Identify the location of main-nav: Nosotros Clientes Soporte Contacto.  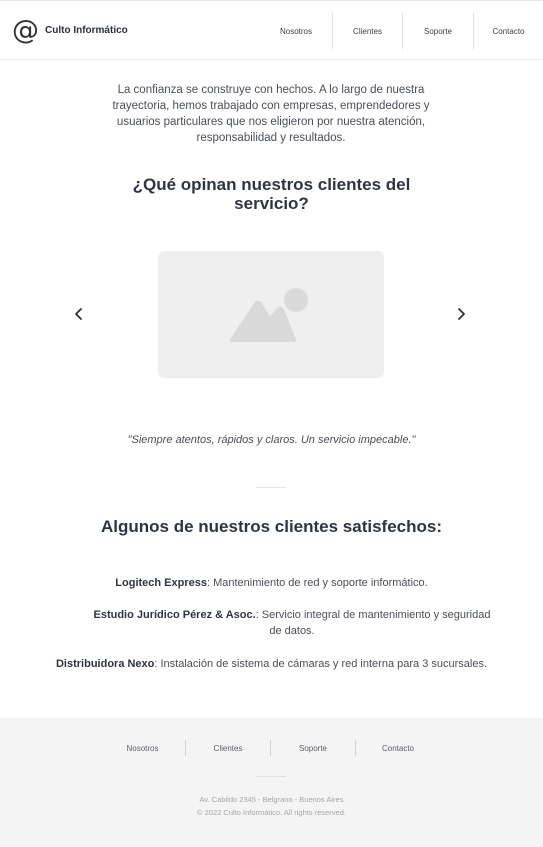
(401, 31).